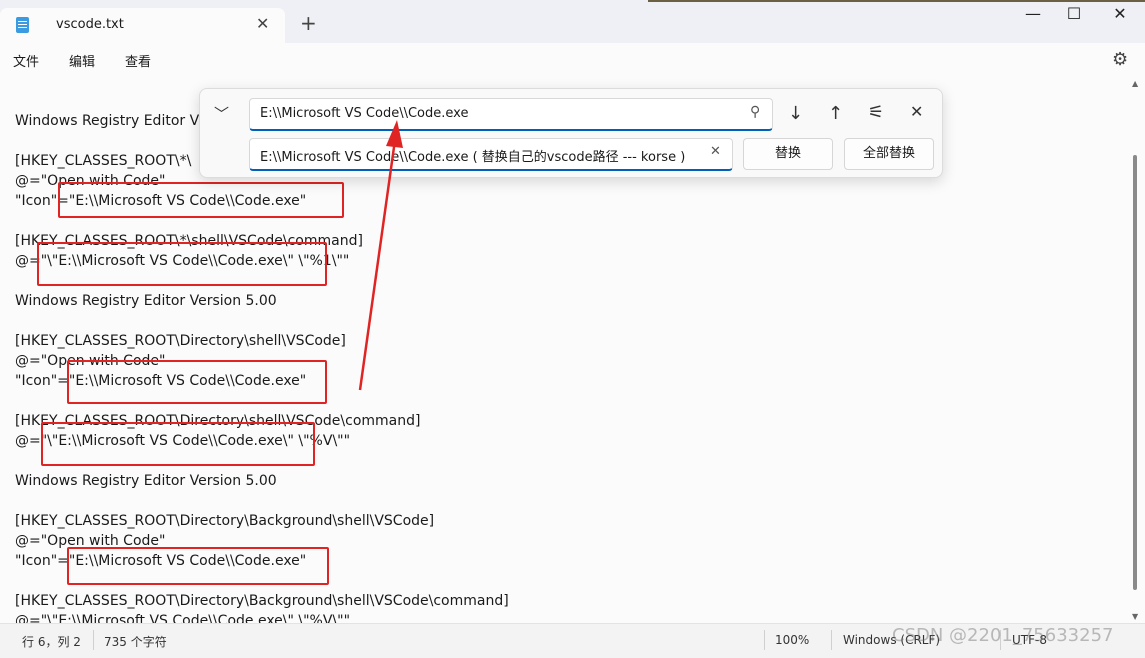  What do you see at coordinates (889, 154) in the screenshot?
I see `replace-all-button: 全部替换` at bounding box center [889, 154].